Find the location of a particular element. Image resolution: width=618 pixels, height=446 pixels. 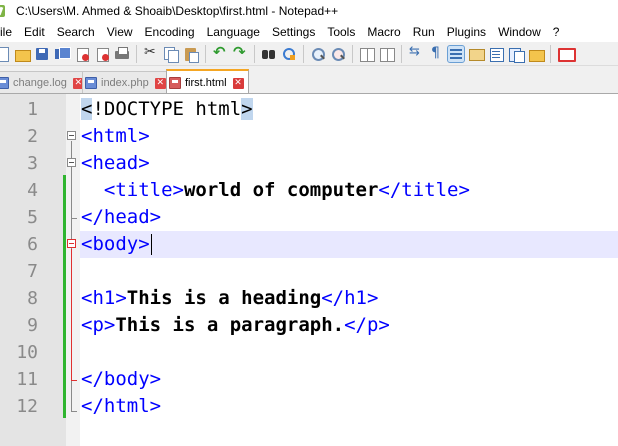

code-line-10: 10 is located at coordinates (309, 352).